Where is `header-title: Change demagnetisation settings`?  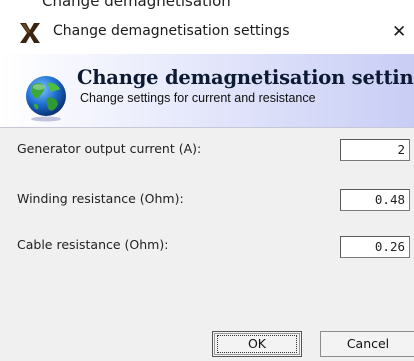 header-title: Change demagnetisation settings is located at coordinates (245, 77).